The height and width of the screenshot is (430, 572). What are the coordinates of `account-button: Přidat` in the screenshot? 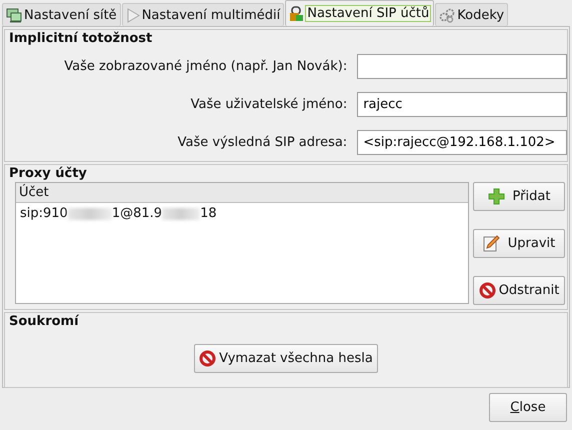 It's located at (519, 196).